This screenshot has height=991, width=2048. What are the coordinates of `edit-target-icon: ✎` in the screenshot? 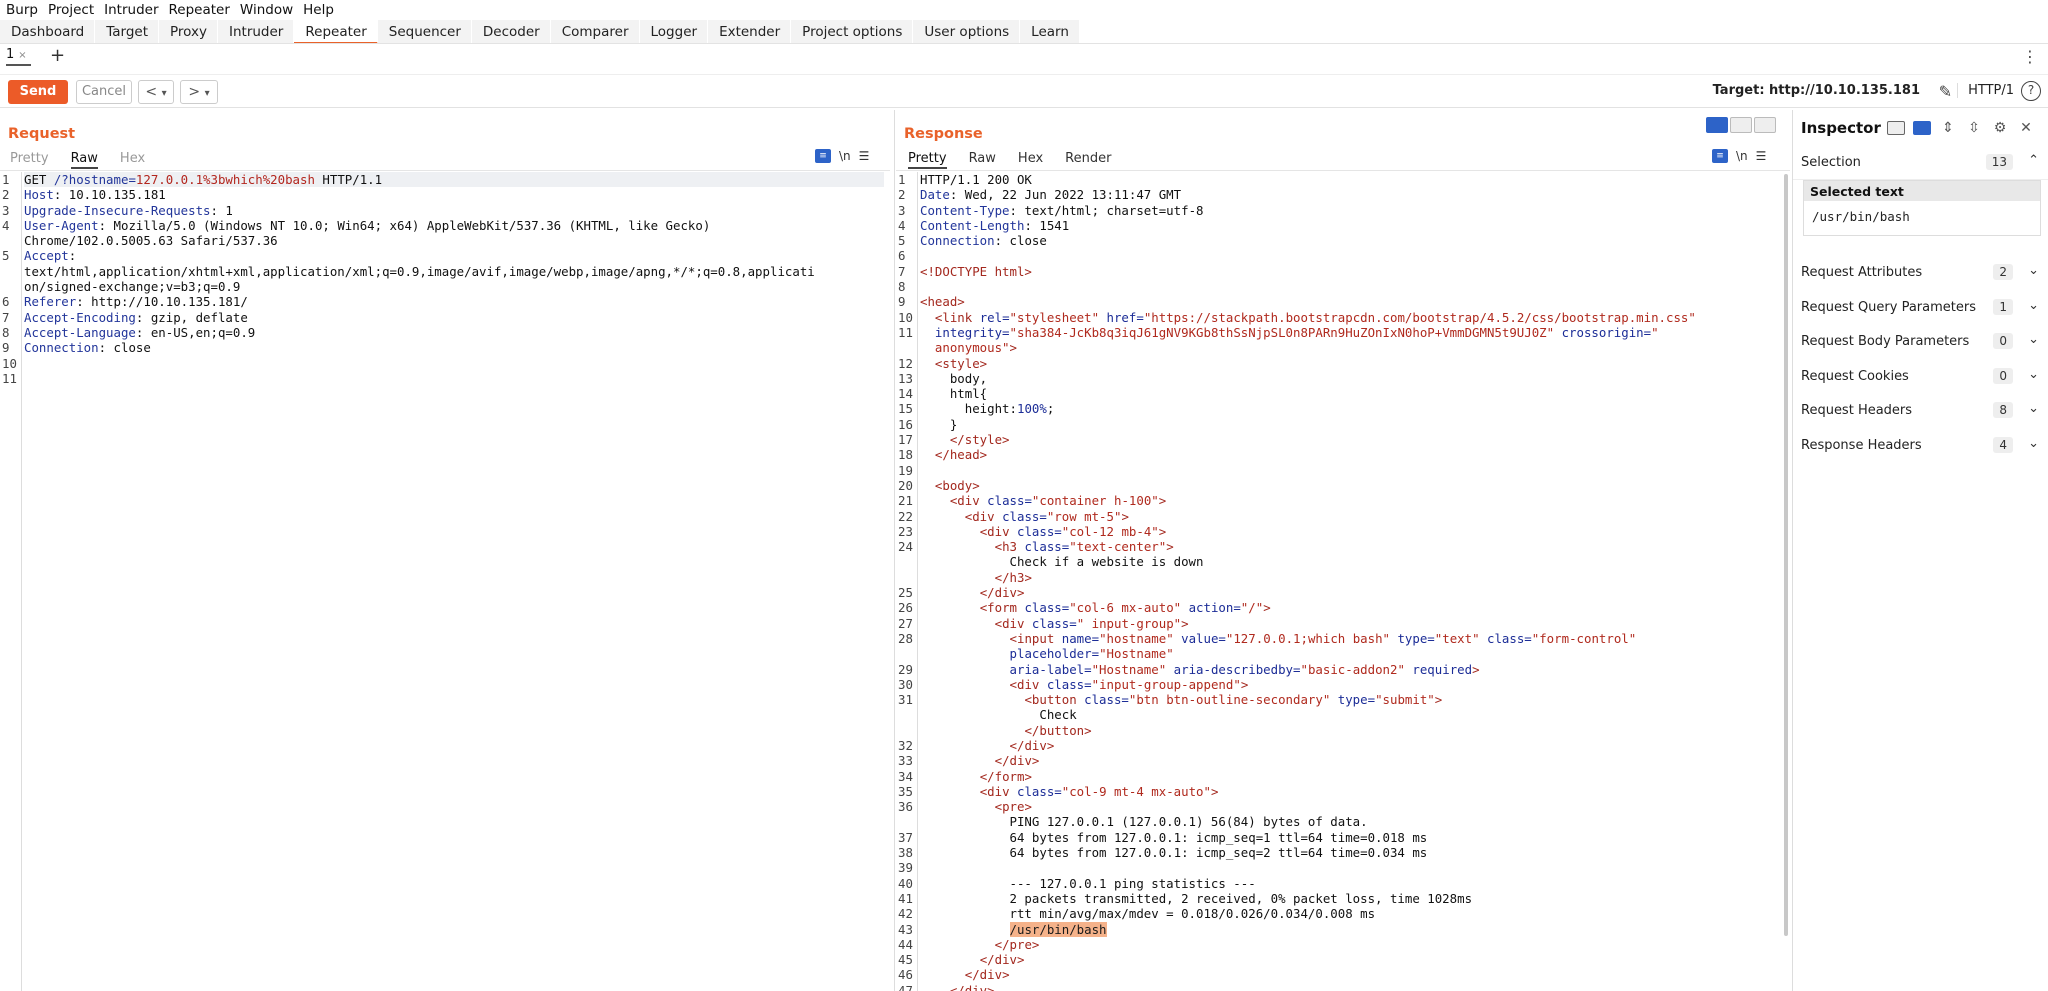 It's located at (1945, 91).